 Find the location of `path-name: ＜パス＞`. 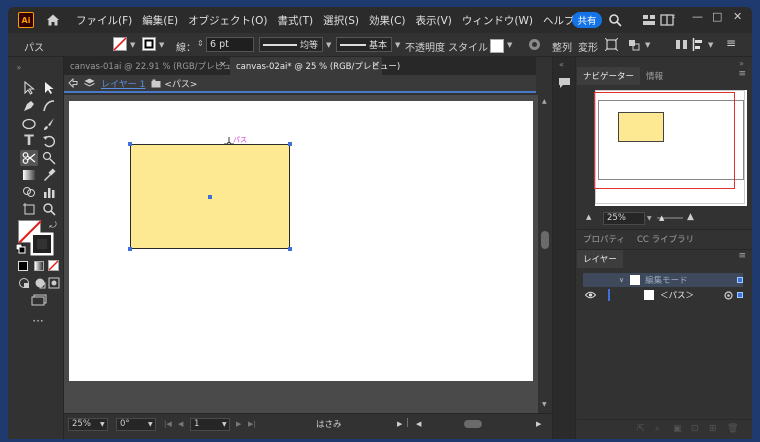

path-name: ＜パス＞ is located at coordinates (677, 295).